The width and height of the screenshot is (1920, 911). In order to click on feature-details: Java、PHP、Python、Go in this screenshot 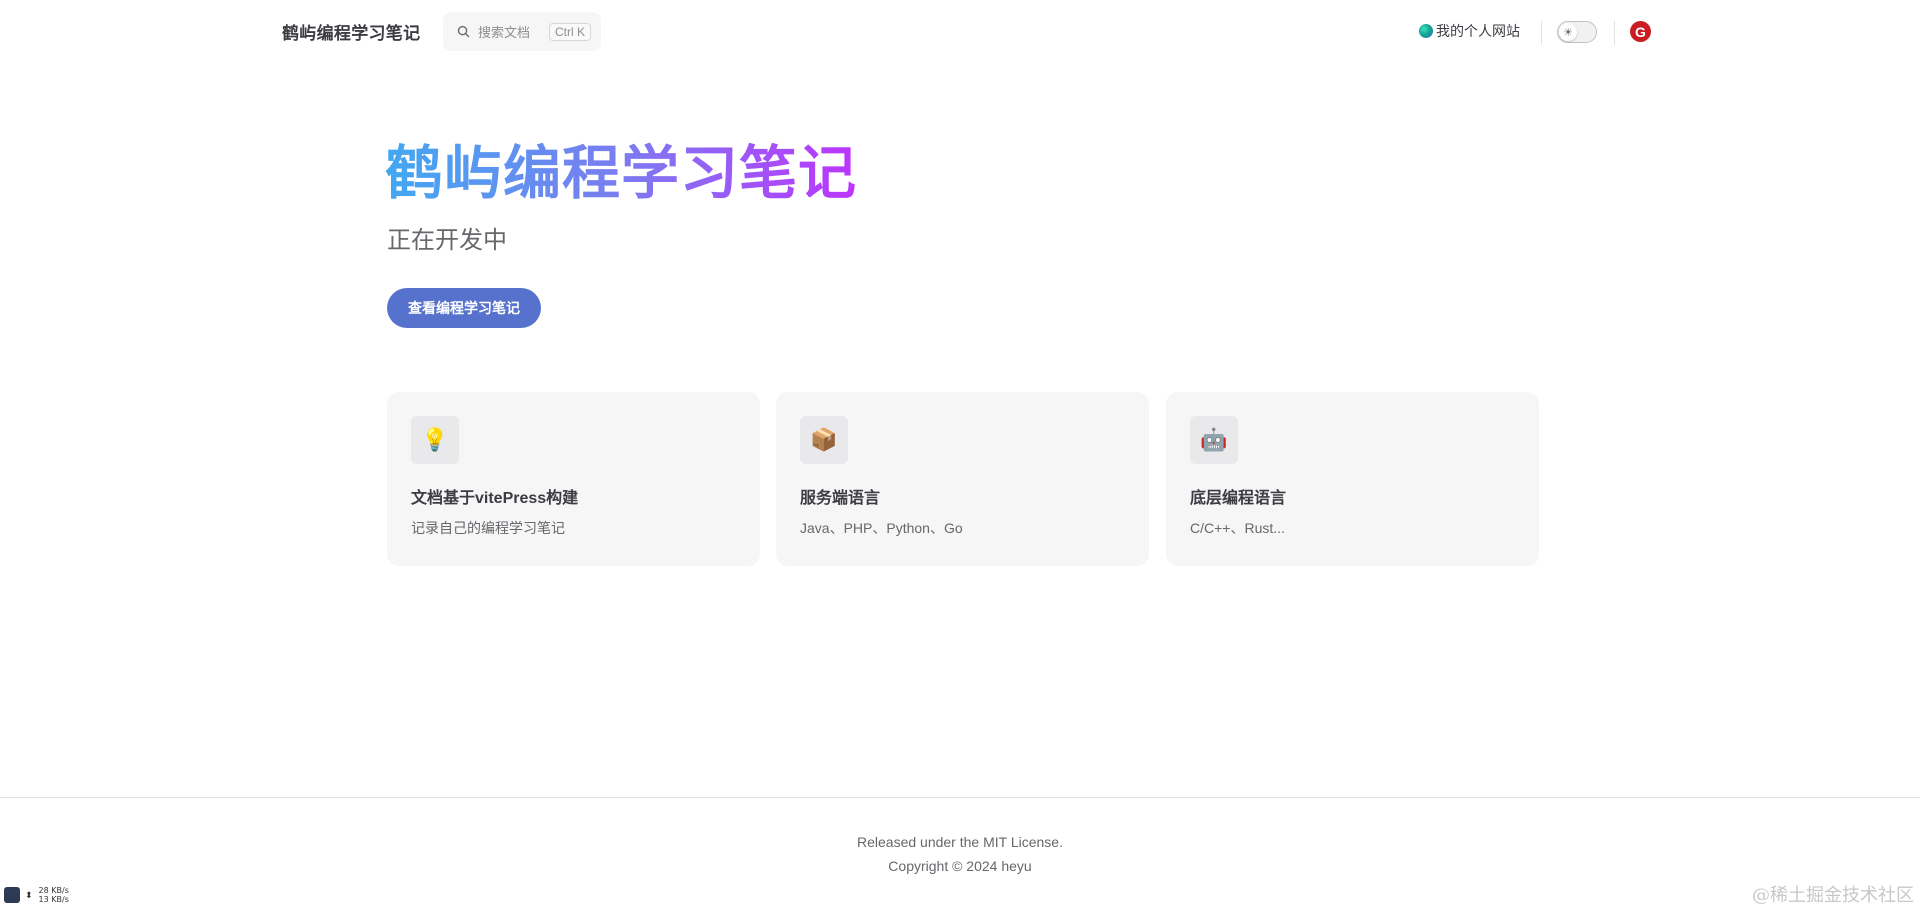, I will do `click(881, 528)`.